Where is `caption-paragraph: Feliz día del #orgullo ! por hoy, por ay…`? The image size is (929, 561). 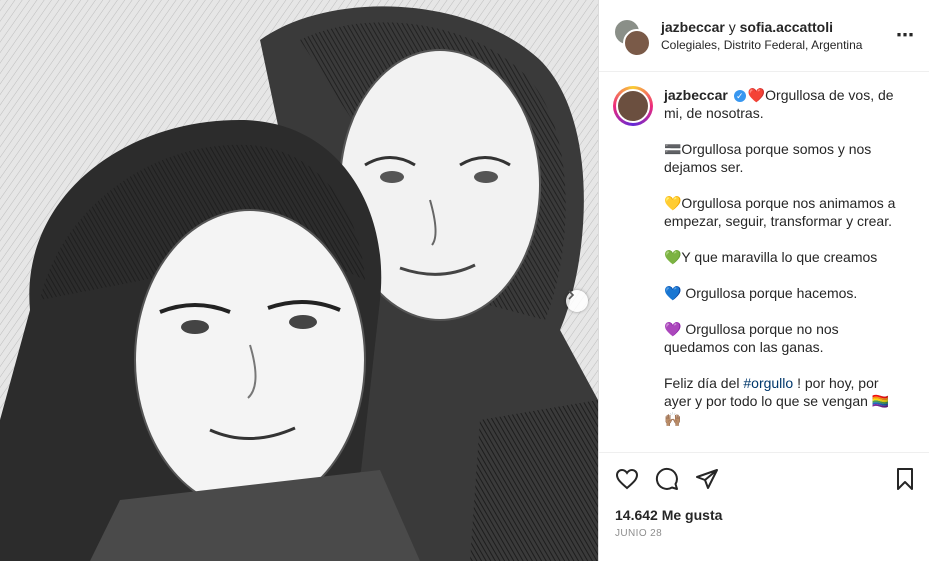 caption-paragraph: Feliz día del #orgullo ! por hoy, por ay… is located at coordinates (780, 401).